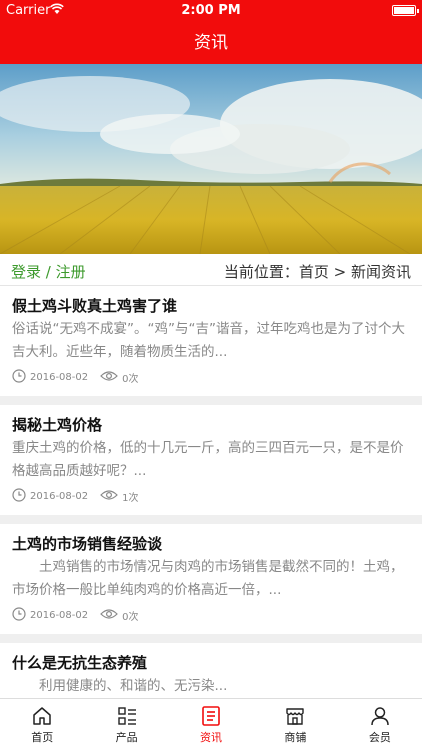 The height and width of the screenshot is (750, 422). What do you see at coordinates (87, 543) in the screenshot?
I see `article-title: 土鸡的市场销售经验谈` at bounding box center [87, 543].